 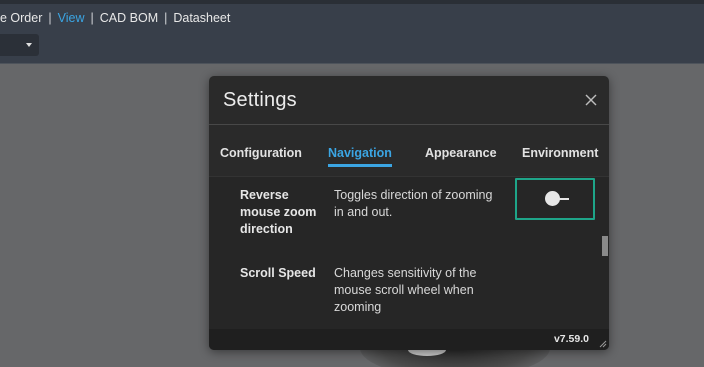 What do you see at coordinates (591, 100) in the screenshot?
I see `close-icon` at bounding box center [591, 100].